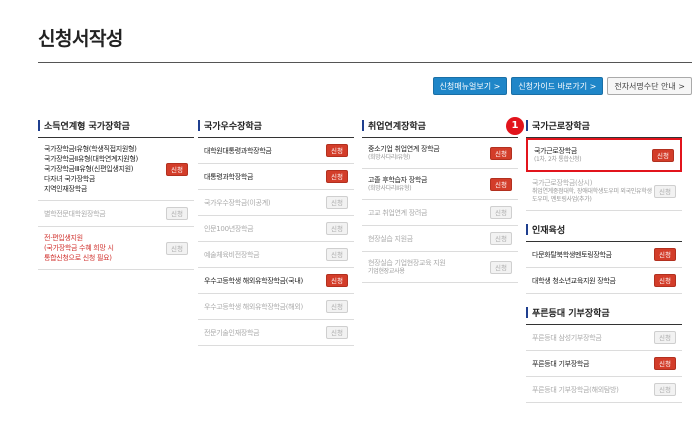  Describe the element at coordinates (561, 126) in the screenshot. I see `section-heading-label: 국가근로장학금` at that location.